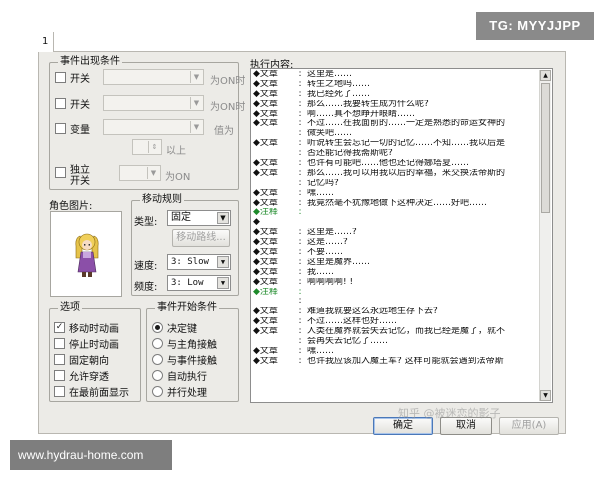 This screenshot has width=600, height=480. What do you see at coordinates (60, 77) in the screenshot?
I see `switch1-checkbox` at bounding box center [60, 77].